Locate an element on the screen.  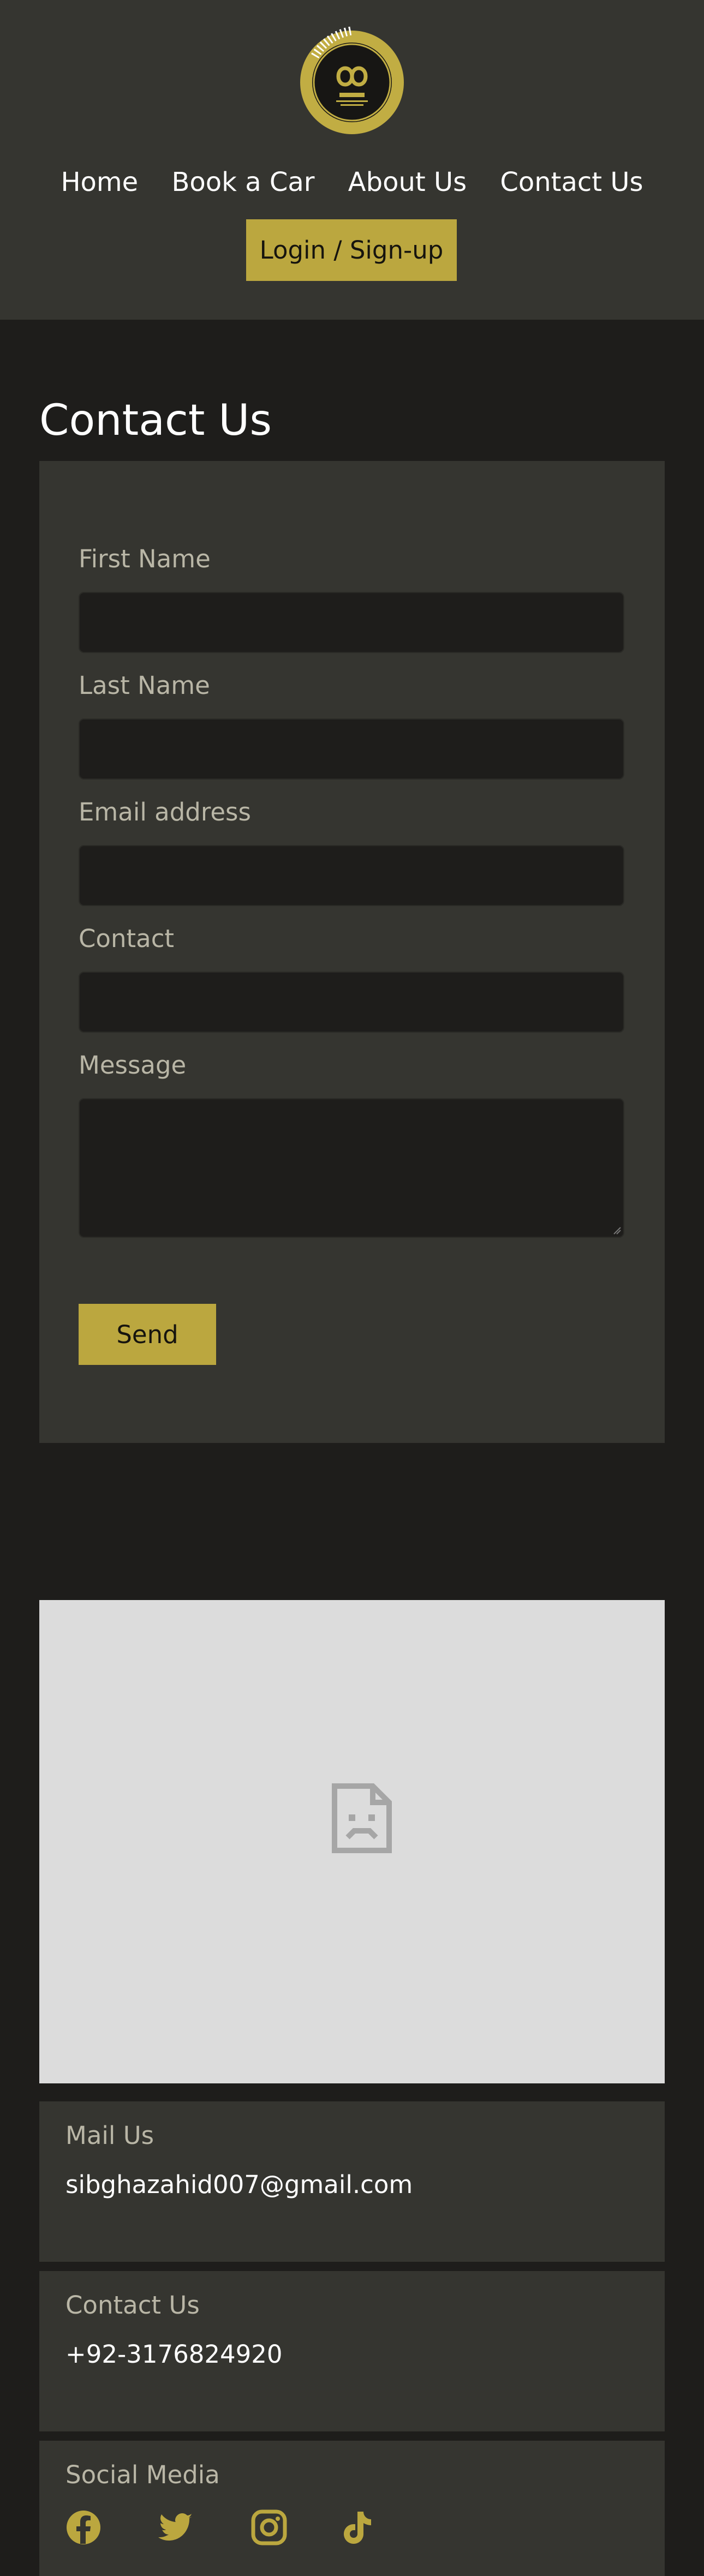
last-name-label: Last Name is located at coordinates (144, 685).